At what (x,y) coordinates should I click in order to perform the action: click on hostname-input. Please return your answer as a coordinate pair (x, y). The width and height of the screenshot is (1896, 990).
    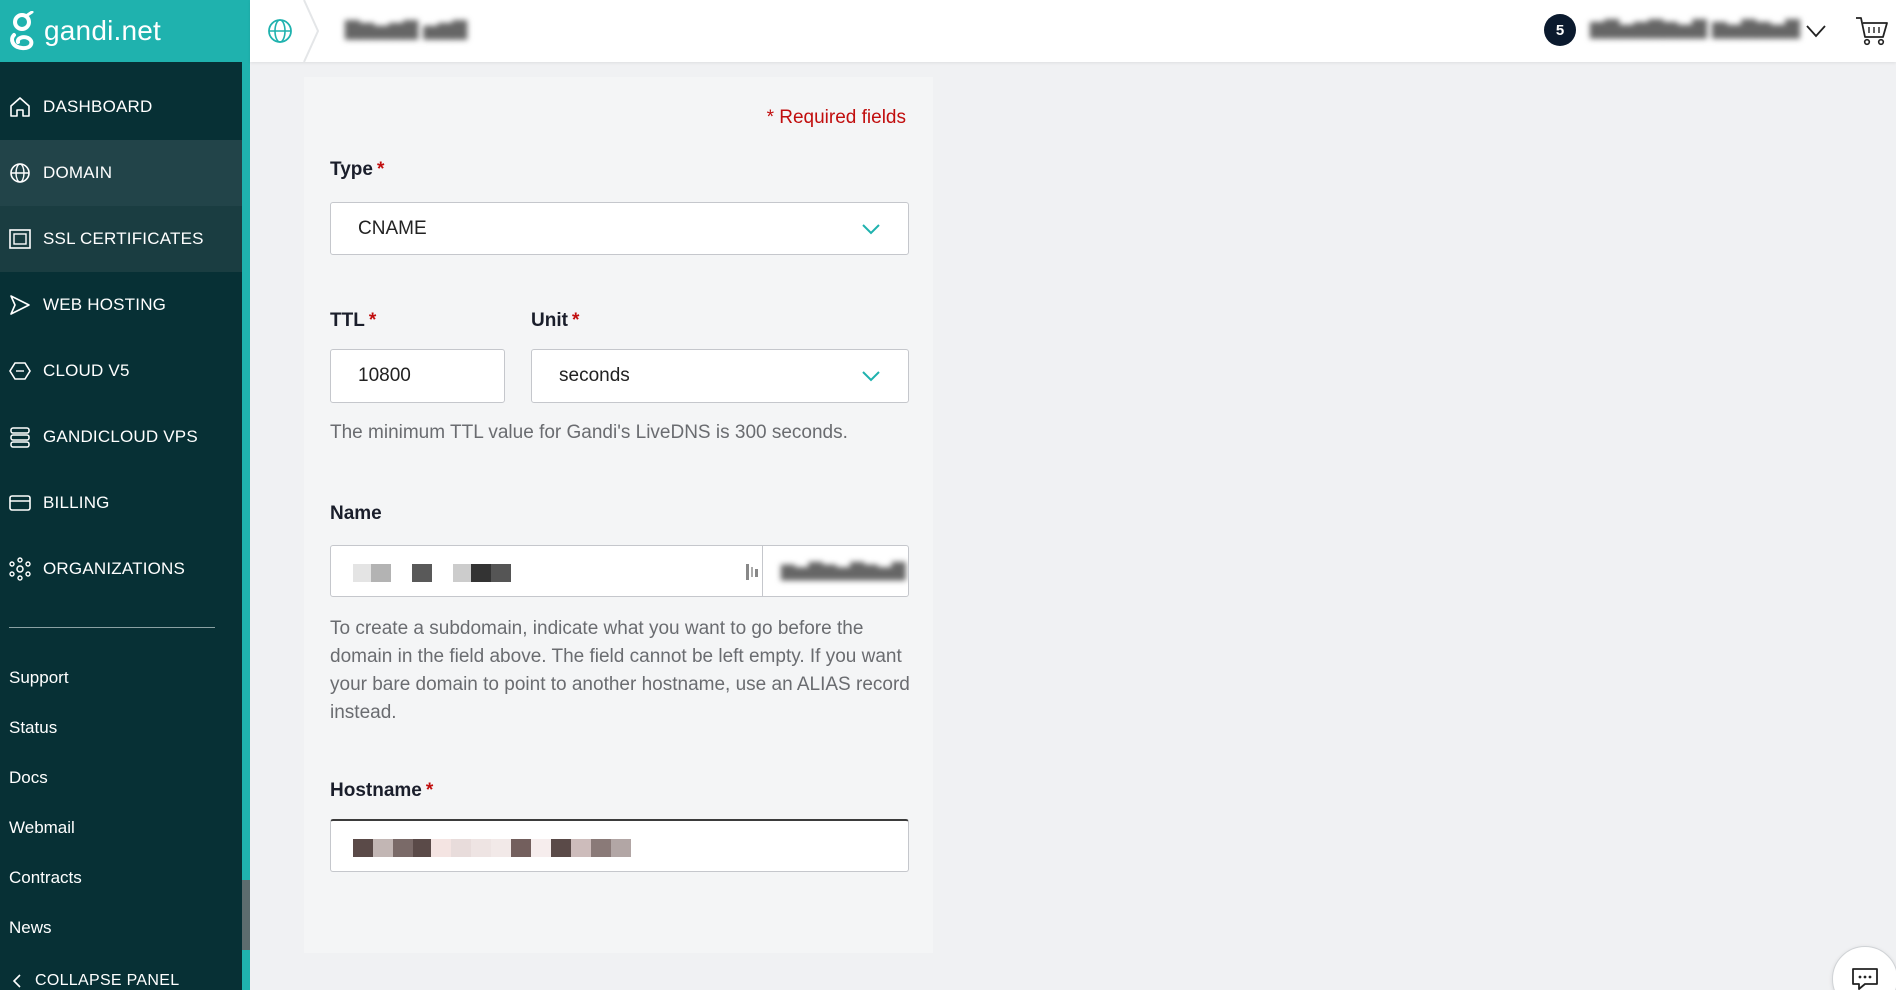
    Looking at the image, I should click on (619, 845).